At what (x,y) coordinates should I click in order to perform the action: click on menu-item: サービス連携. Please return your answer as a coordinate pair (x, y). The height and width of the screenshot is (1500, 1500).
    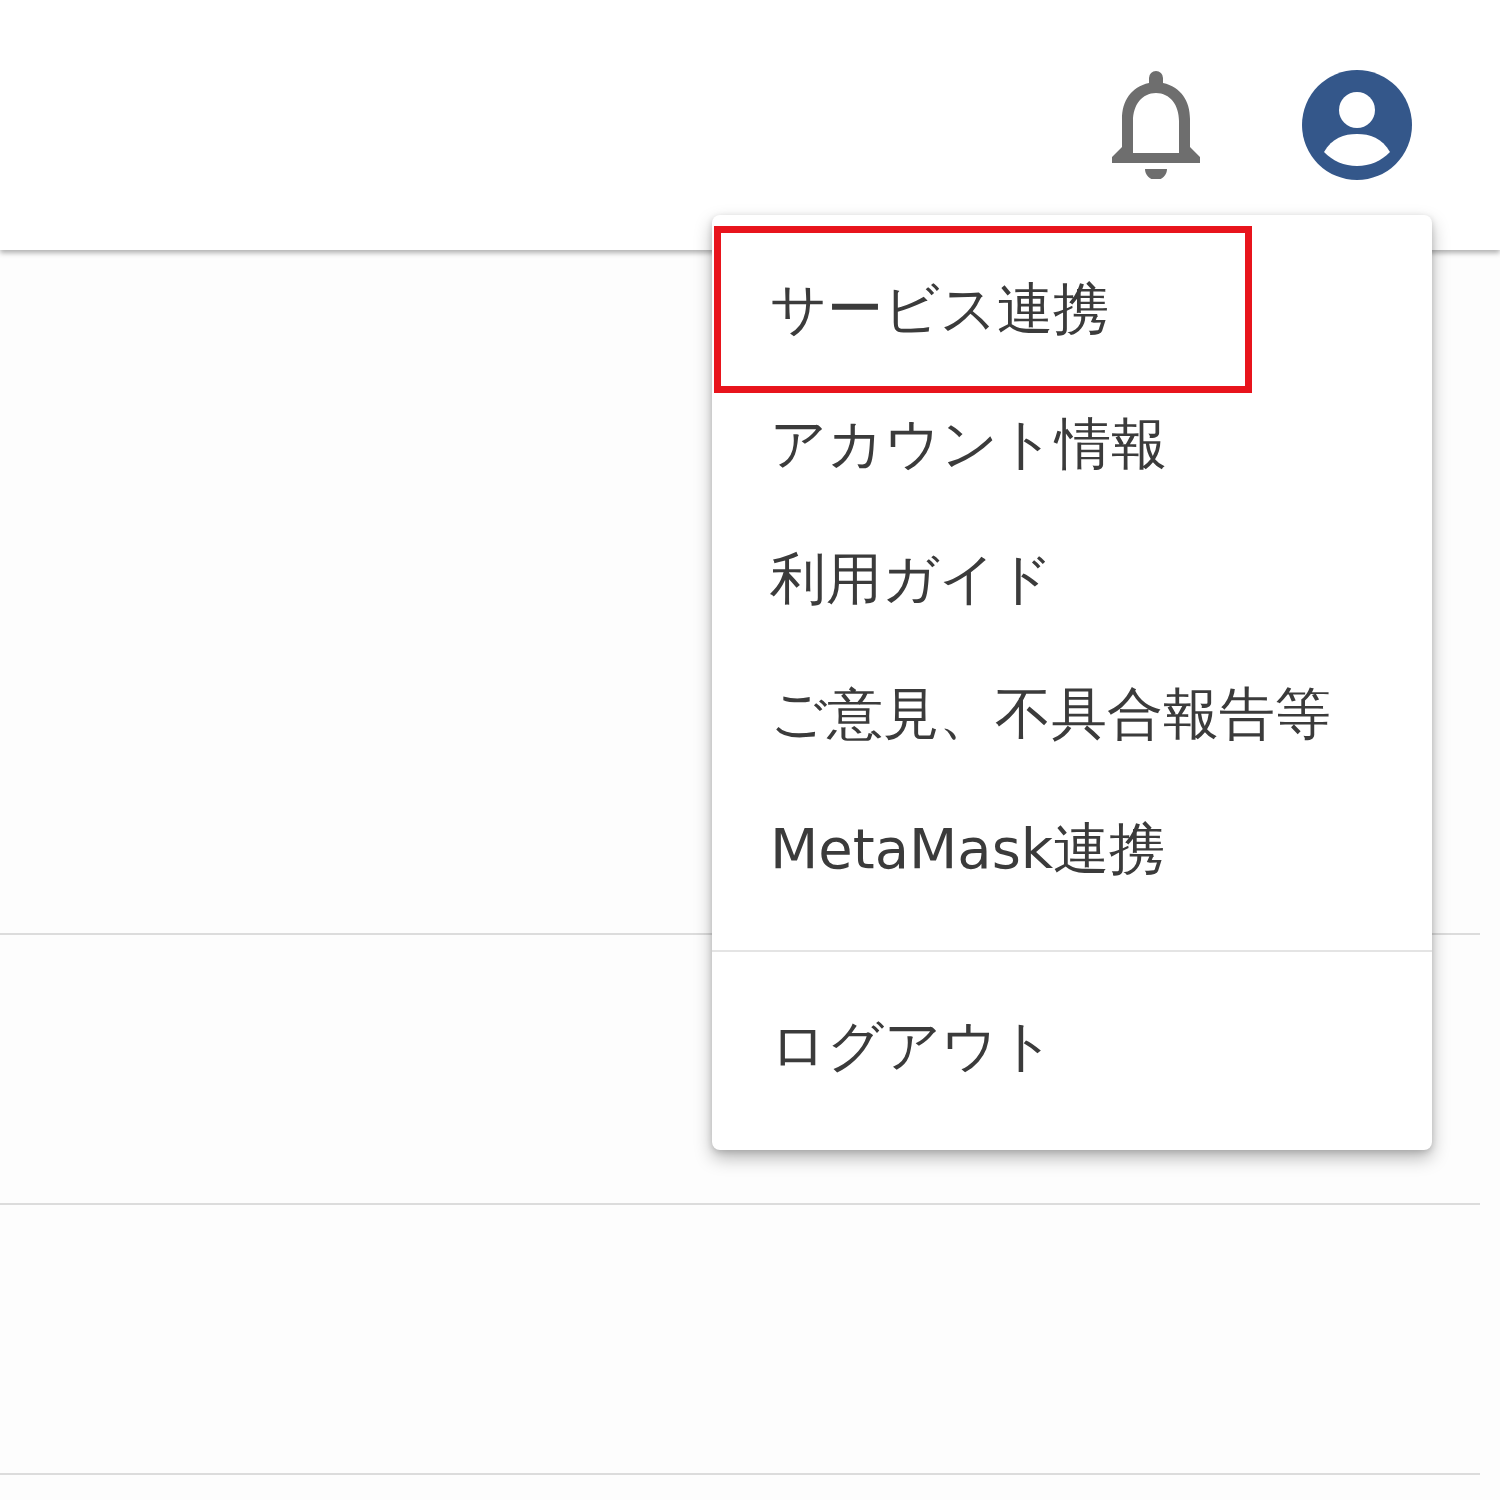
    Looking at the image, I should click on (983, 309).